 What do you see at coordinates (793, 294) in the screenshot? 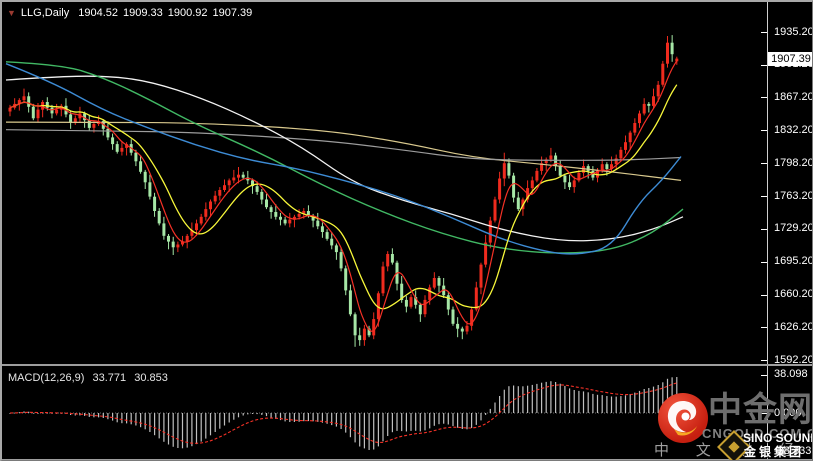
I see `price-axis-label: 1660.20` at bounding box center [793, 294].